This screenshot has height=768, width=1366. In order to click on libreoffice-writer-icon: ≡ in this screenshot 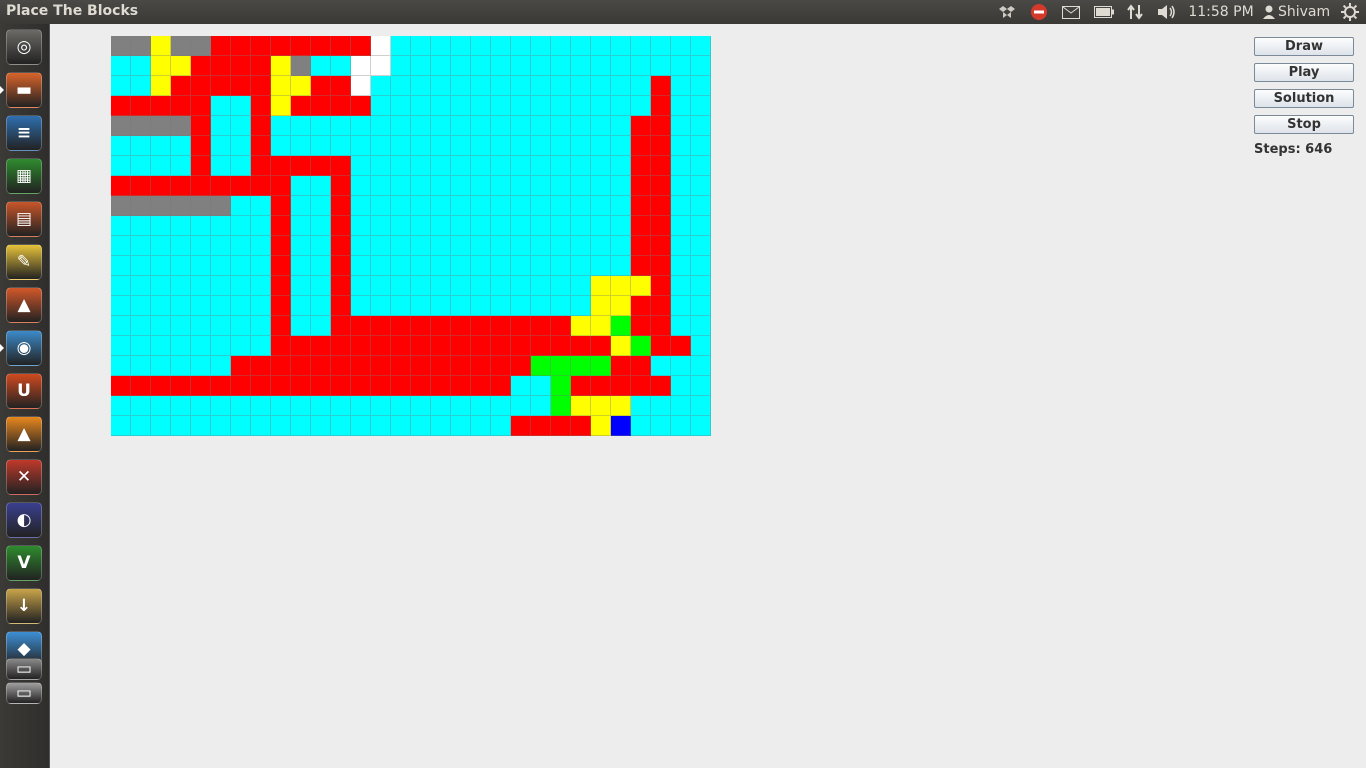, I will do `click(24, 133)`.